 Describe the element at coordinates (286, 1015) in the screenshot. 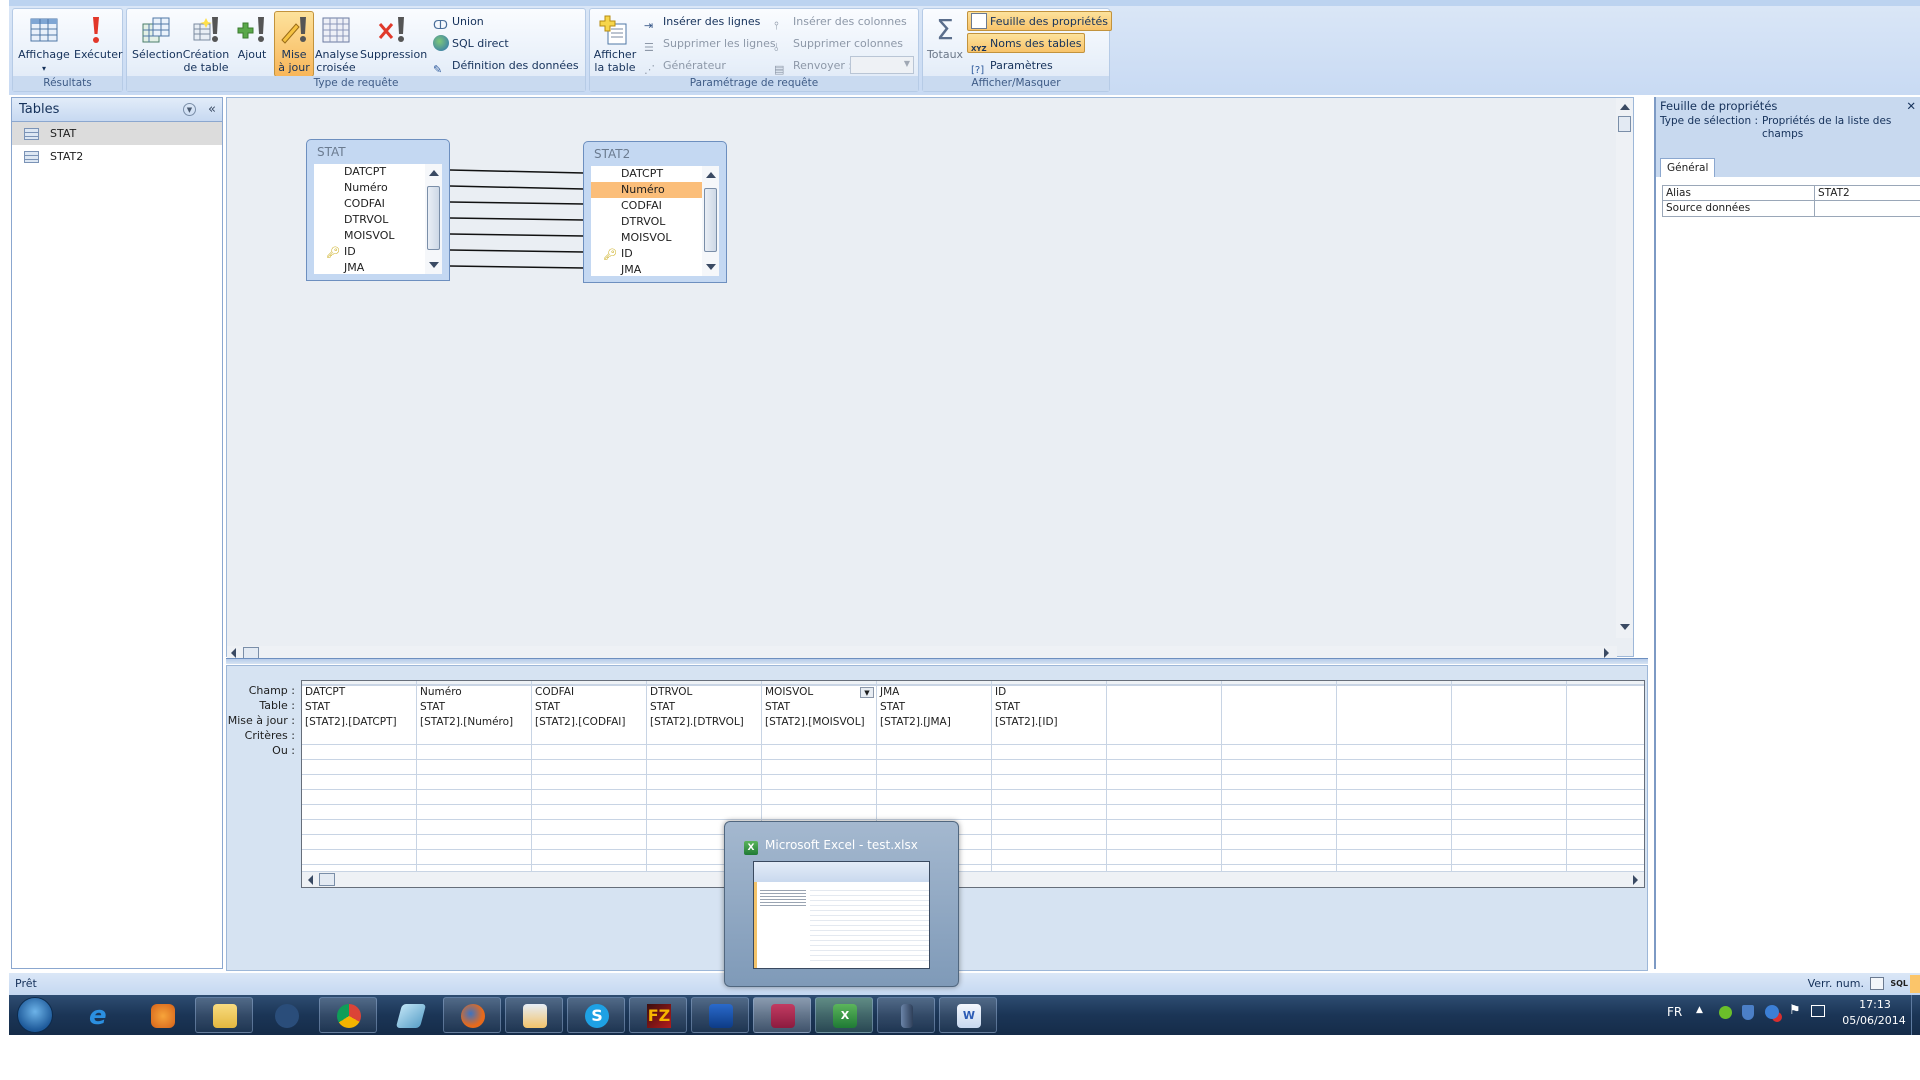

I see `taskbar-hp` at that location.